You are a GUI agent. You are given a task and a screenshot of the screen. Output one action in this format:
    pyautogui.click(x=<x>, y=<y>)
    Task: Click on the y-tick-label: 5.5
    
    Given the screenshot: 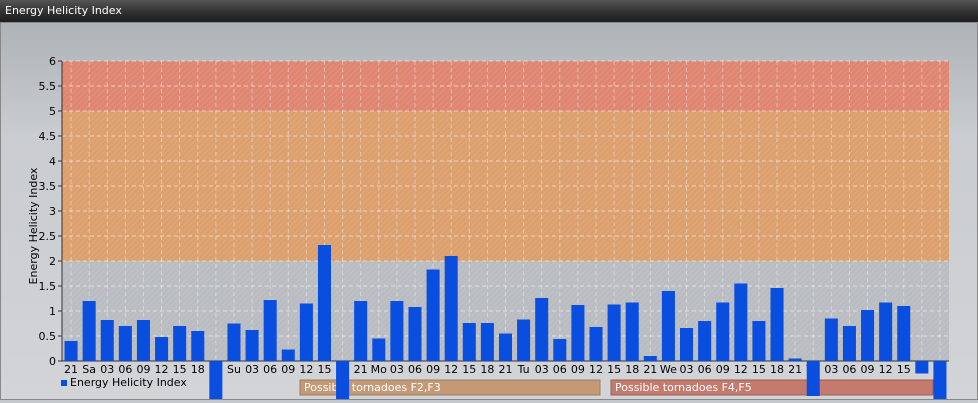 What is the action you would take?
    pyautogui.click(x=48, y=86)
    